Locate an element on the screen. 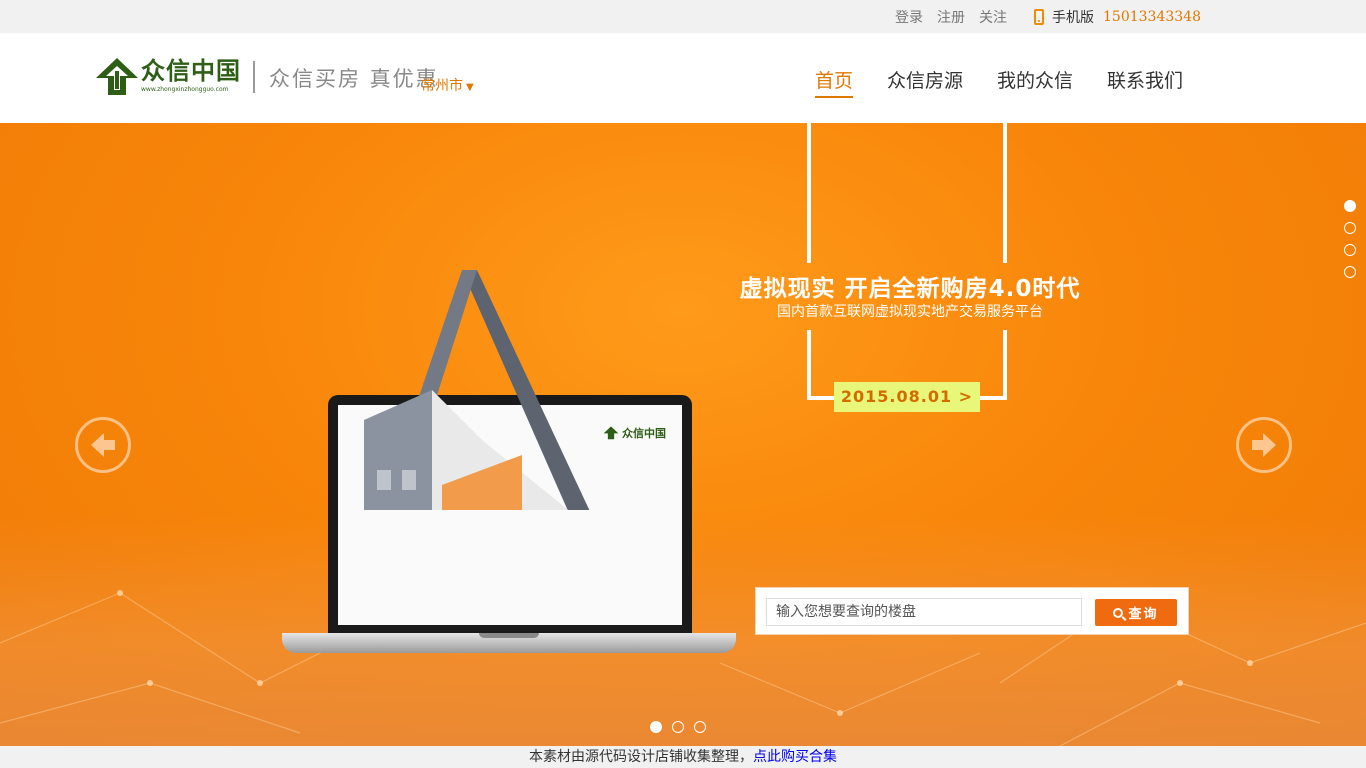  mobile-version: 手机版 15013343348 is located at coordinates (1117, 17).